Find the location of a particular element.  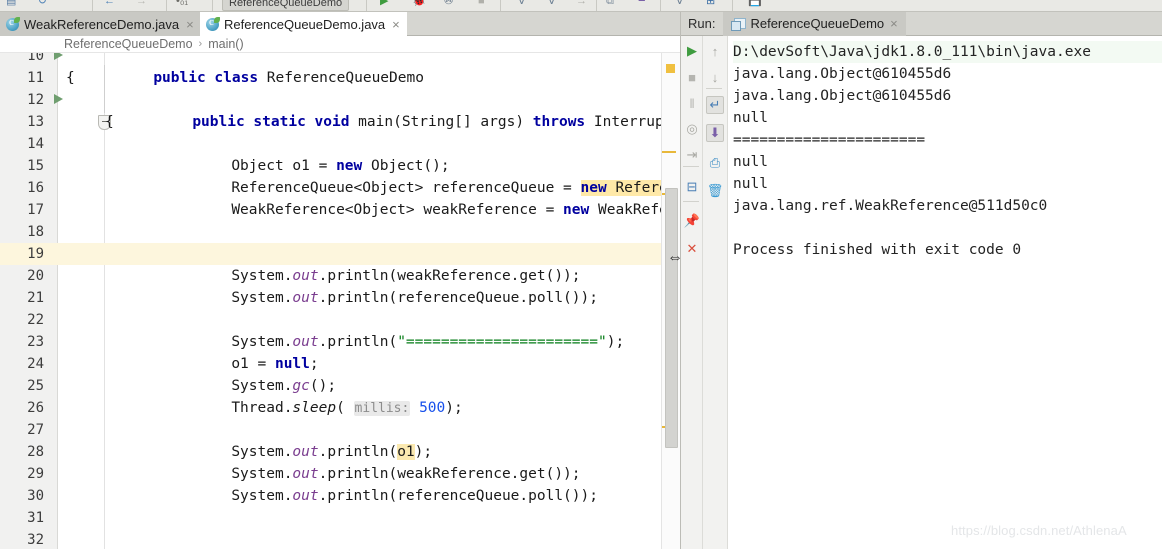

inspection-marker is located at coordinates (670, 68).